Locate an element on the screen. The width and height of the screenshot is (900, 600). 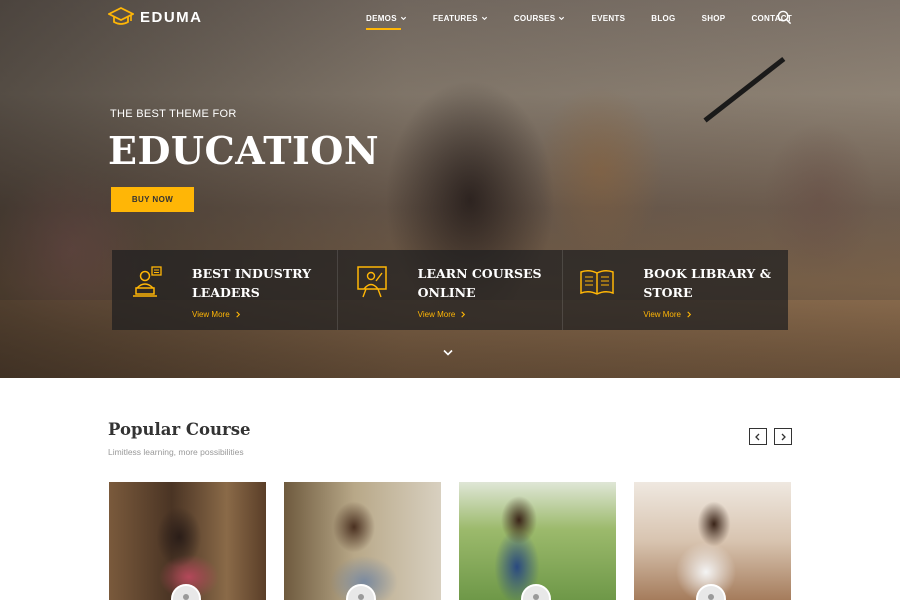
nav-item-events: EVENTS is located at coordinates (608, 18).